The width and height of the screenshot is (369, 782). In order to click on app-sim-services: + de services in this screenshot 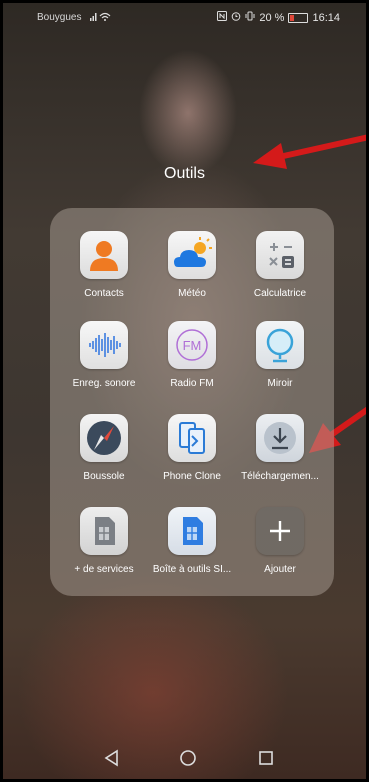, I will do `click(104, 541)`.